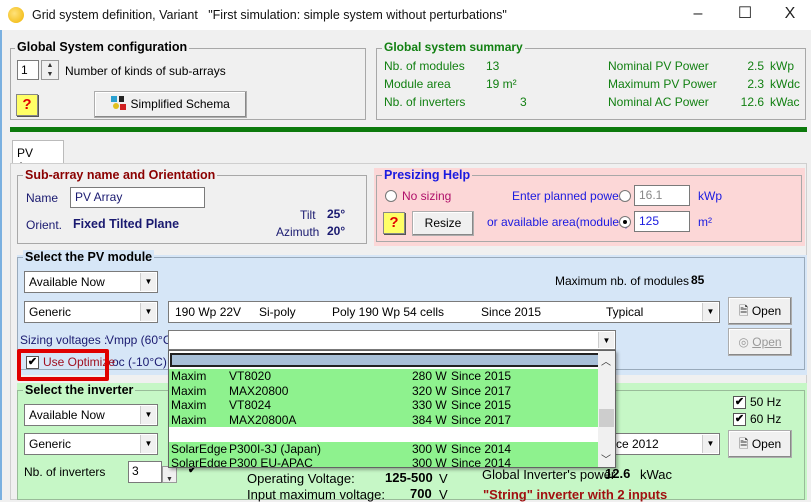  What do you see at coordinates (137, 197) in the screenshot?
I see `name-input: PV Array` at bounding box center [137, 197].